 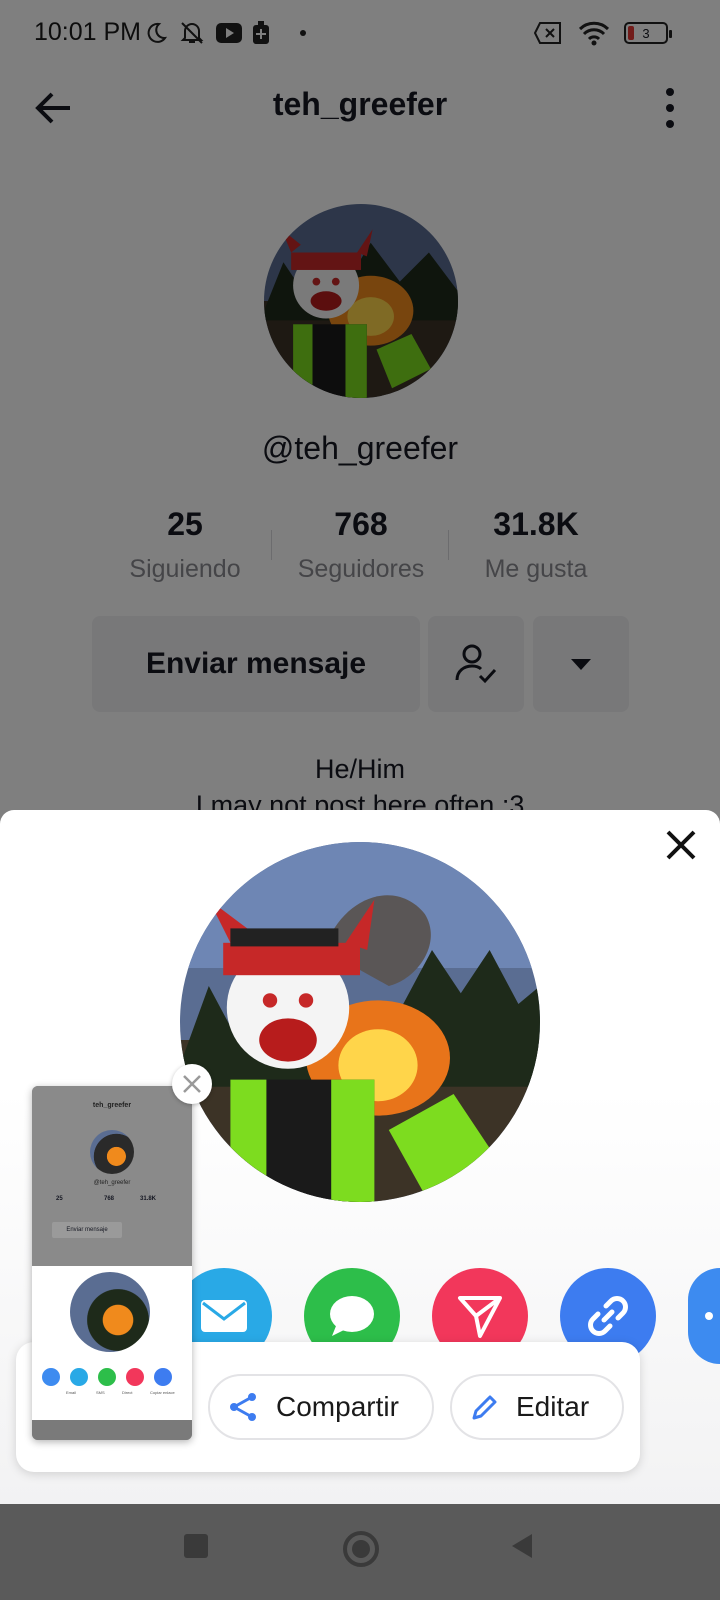 I want to click on share-label: Compartir, so click(x=337, y=1406).